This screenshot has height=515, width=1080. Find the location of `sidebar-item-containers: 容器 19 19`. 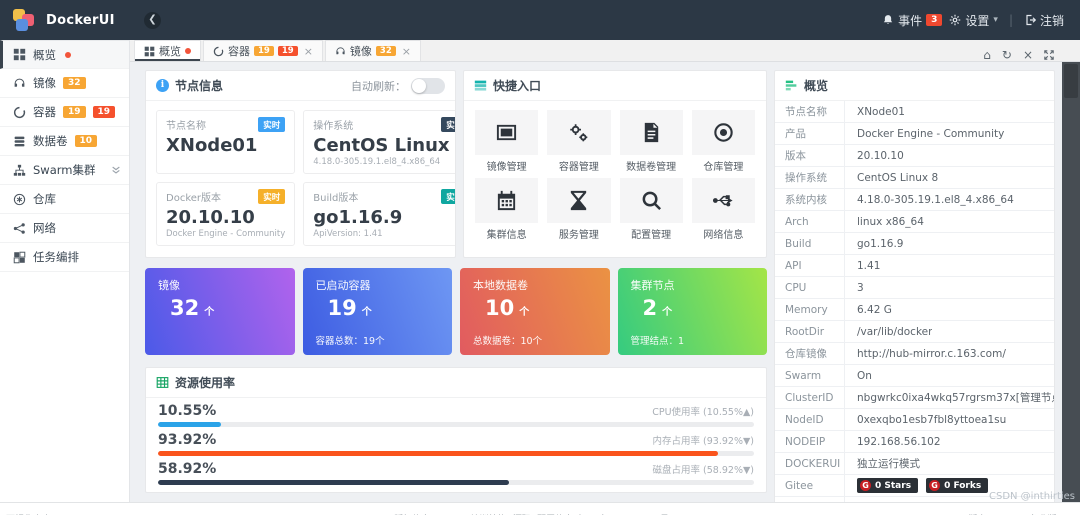

sidebar-item-containers: 容器 19 19 is located at coordinates (64, 112).